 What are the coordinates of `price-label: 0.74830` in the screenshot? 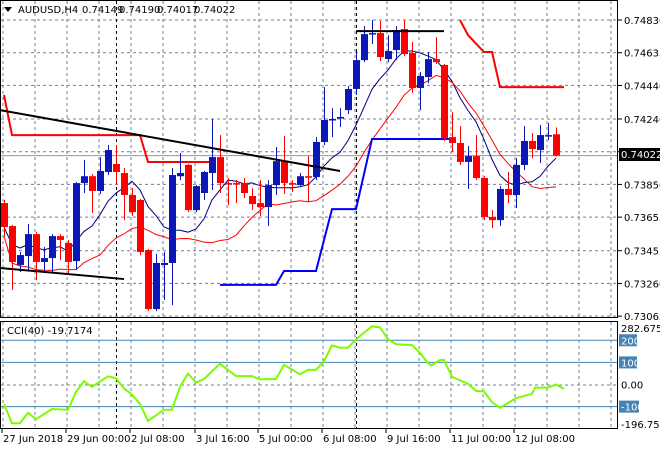 It's located at (642, 21).